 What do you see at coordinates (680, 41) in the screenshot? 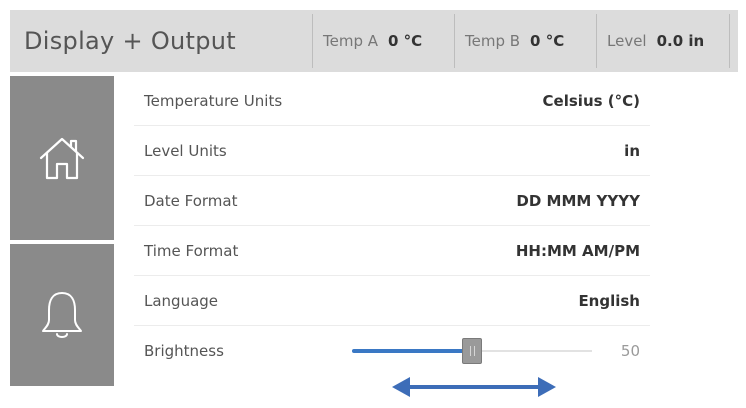
I see `level-value: 0.0 in` at bounding box center [680, 41].